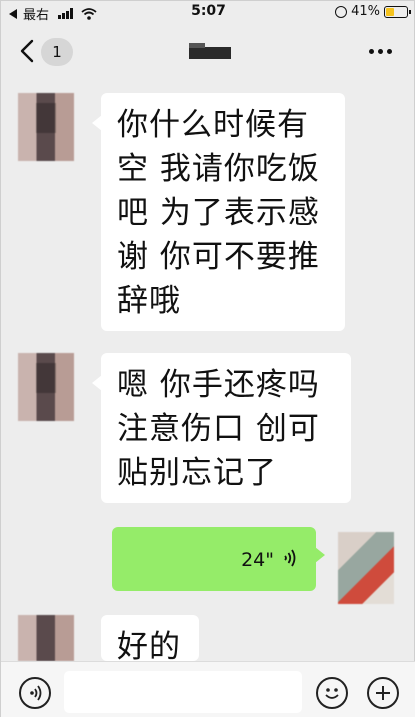  Describe the element at coordinates (390, 11) in the screenshot. I see `battery-fill` at that location.